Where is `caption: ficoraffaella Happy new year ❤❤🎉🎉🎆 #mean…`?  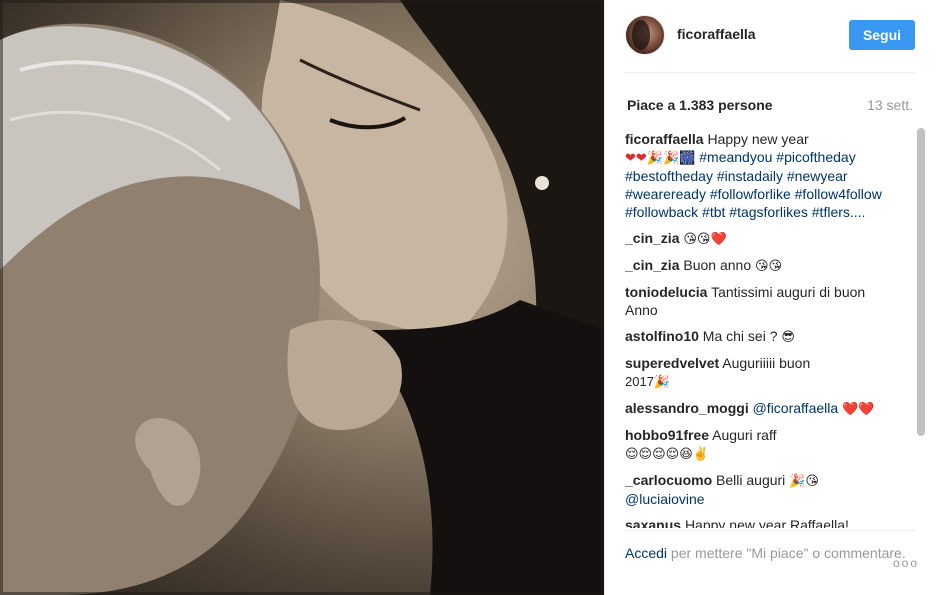
caption: ficoraffaella Happy new year ❤❤🎉🎉🎆 #mean… is located at coordinates (760, 175).